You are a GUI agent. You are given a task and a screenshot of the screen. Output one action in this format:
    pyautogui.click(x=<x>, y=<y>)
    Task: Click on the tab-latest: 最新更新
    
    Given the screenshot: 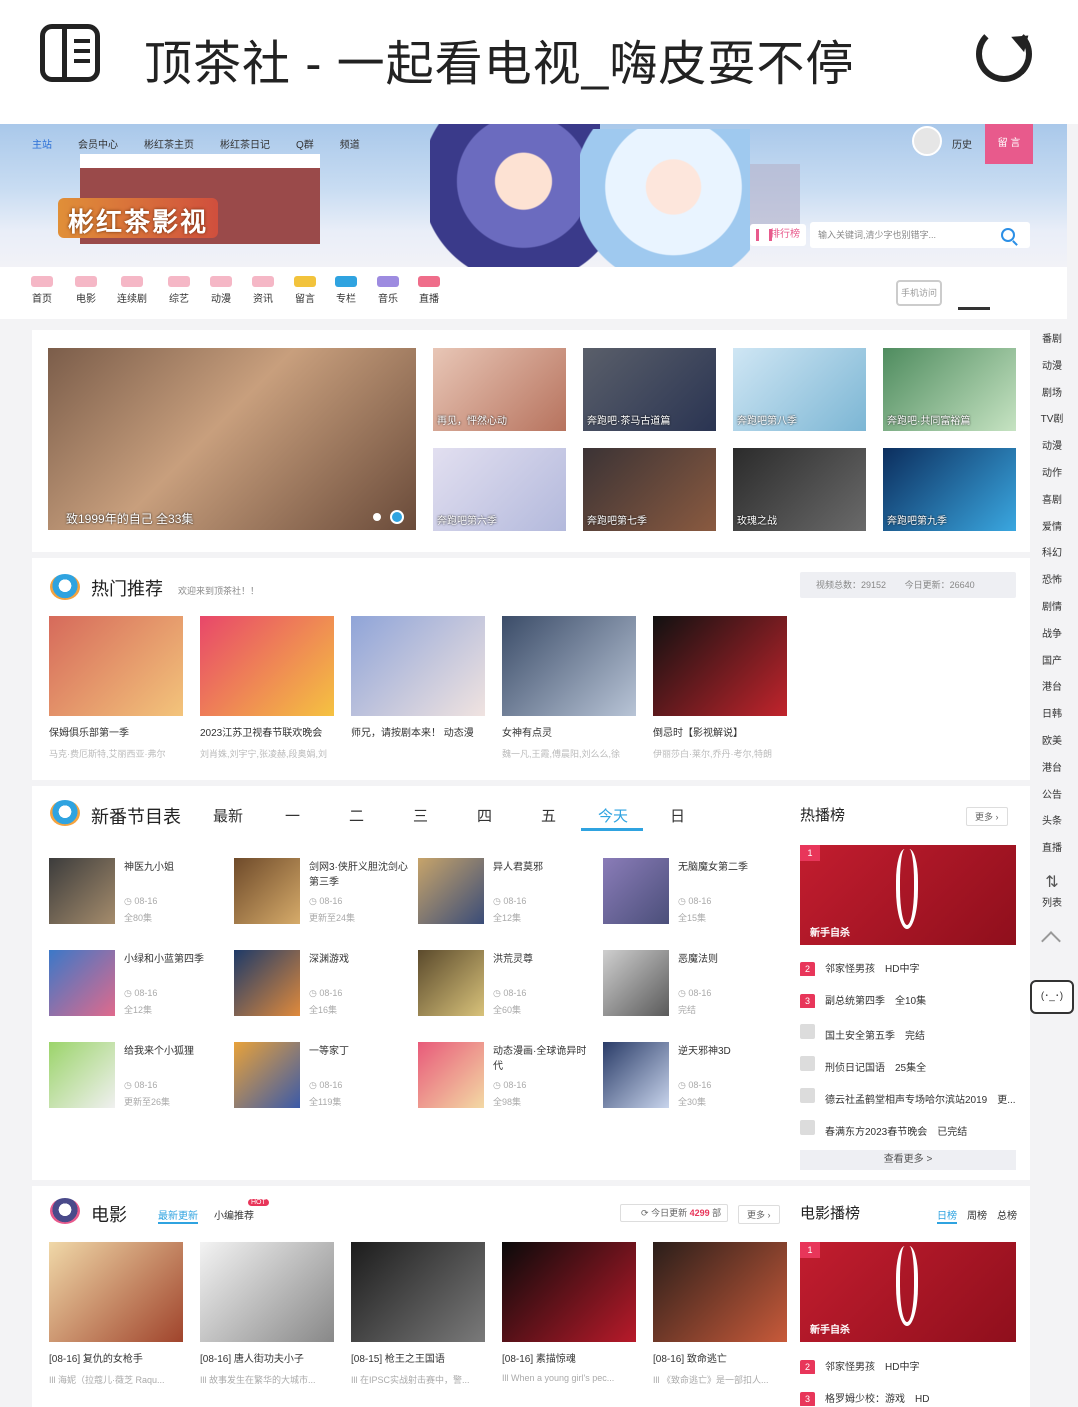 What is the action you would take?
    pyautogui.click(x=178, y=1215)
    